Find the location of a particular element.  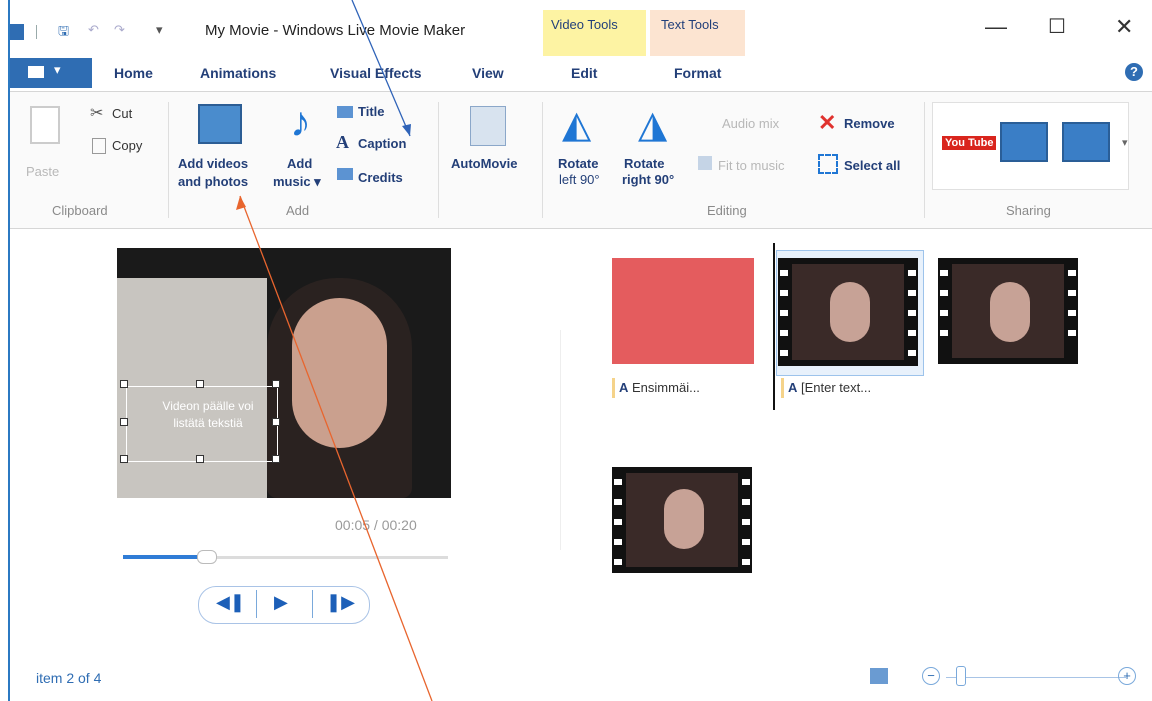

annotation-arrow-orange is located at coordinates (336, 448).